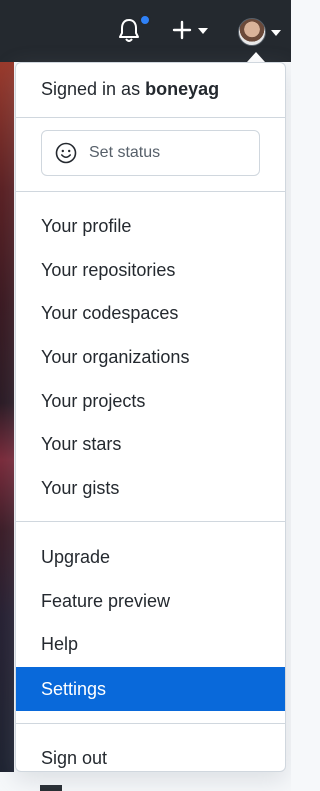  I want to click on menu-item-settings: Settings, so click(150, 689).